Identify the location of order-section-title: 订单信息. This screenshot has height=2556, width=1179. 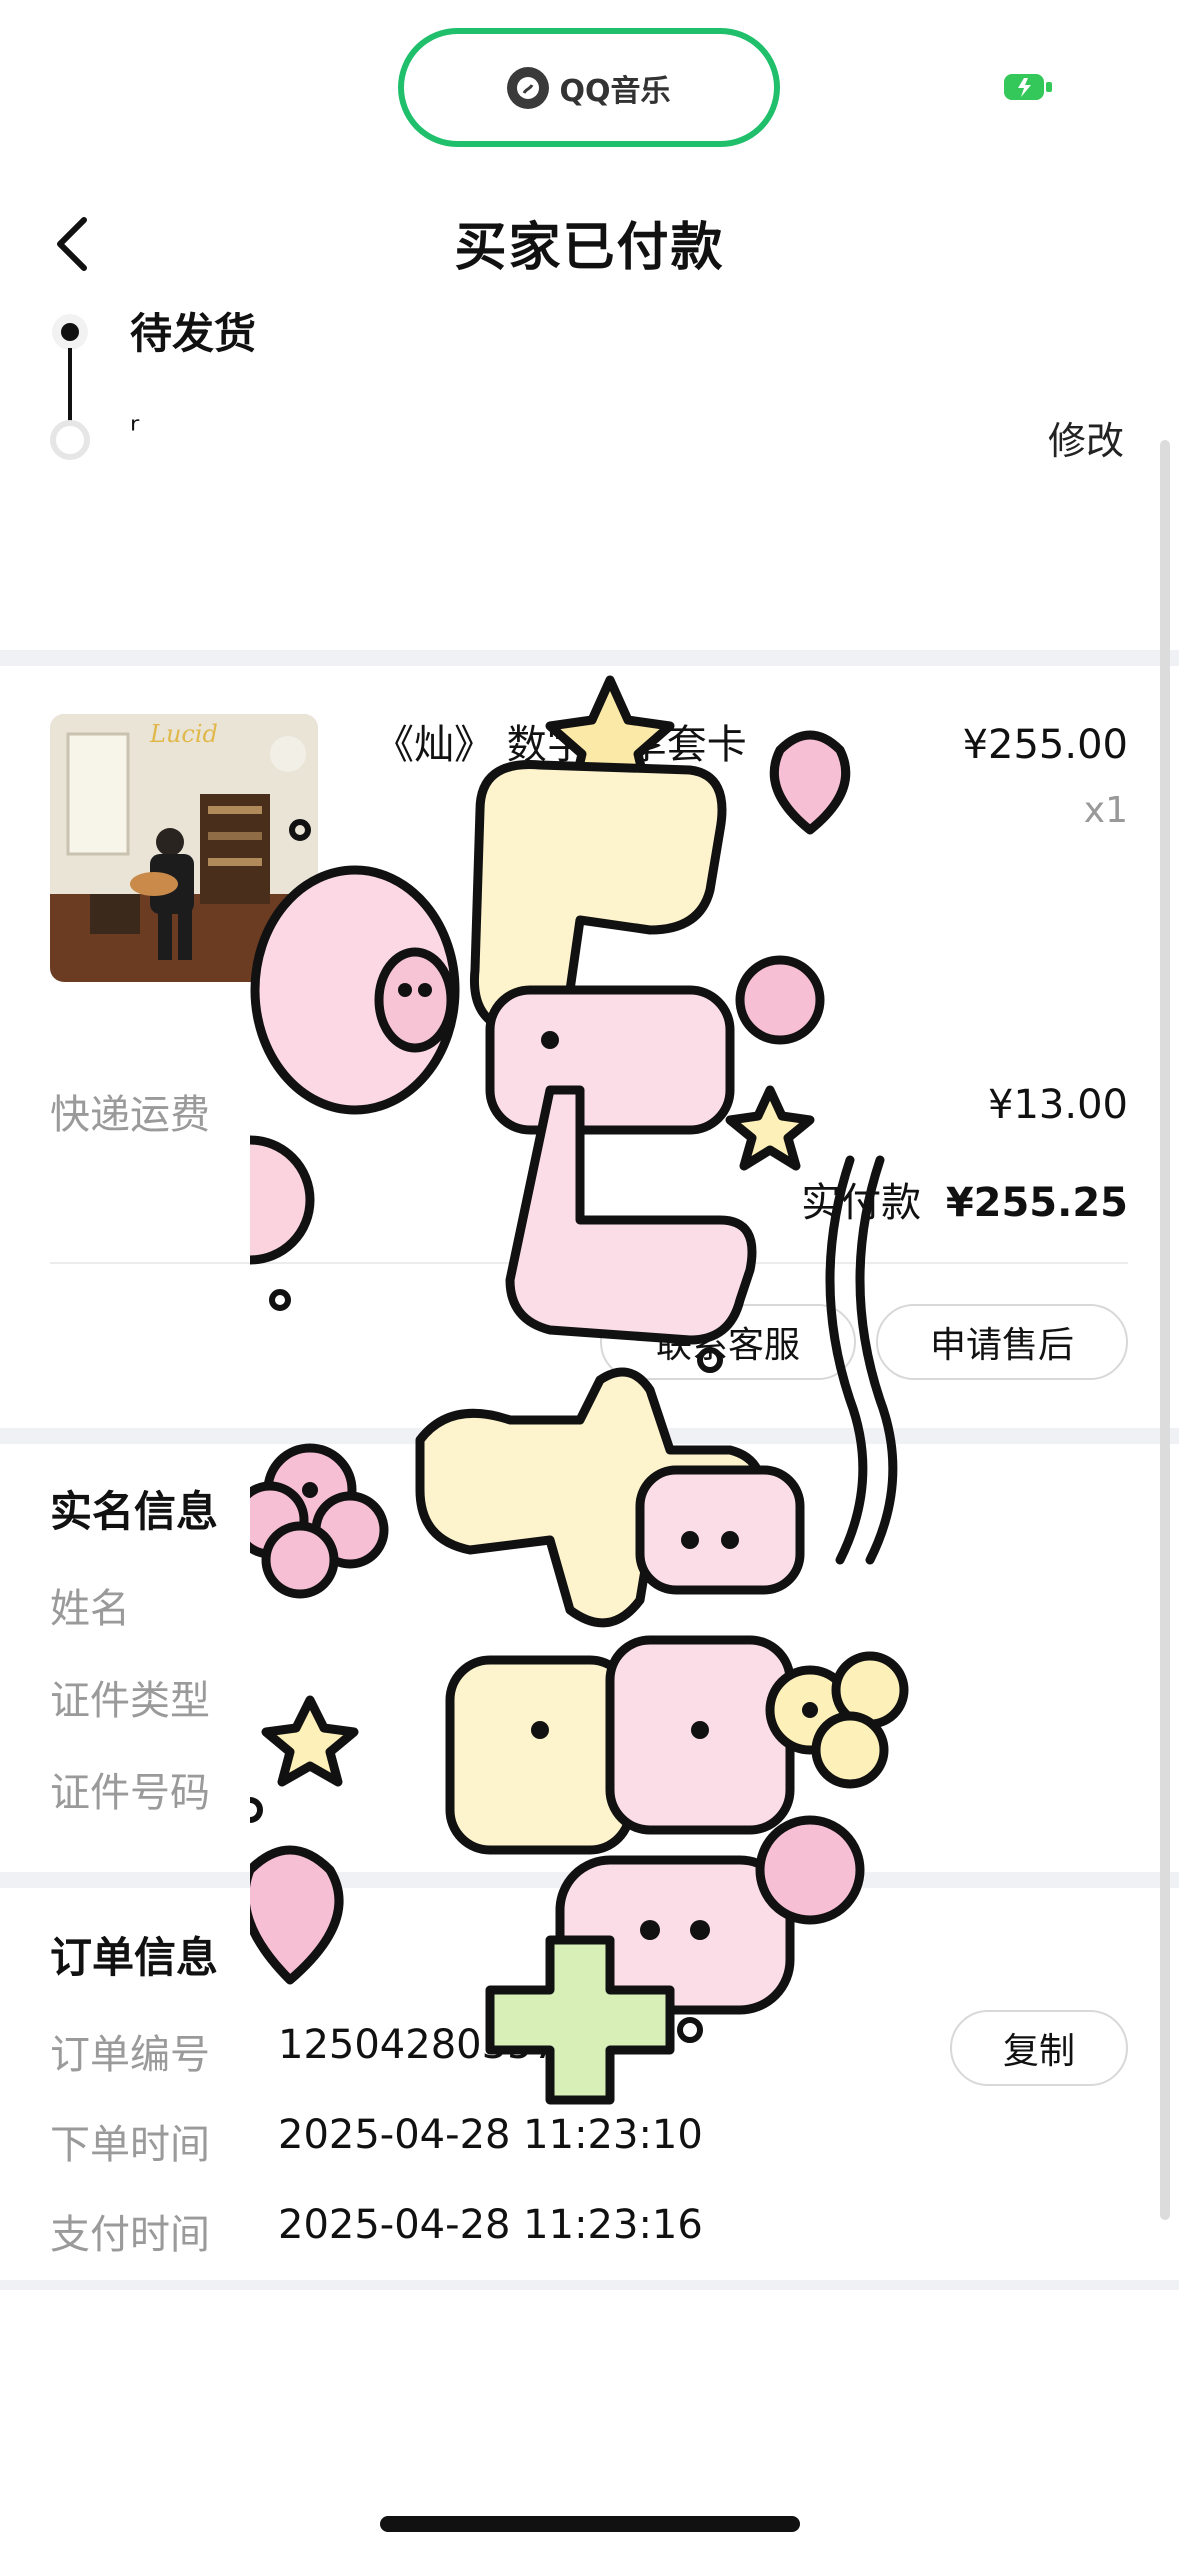
(134, 1957).